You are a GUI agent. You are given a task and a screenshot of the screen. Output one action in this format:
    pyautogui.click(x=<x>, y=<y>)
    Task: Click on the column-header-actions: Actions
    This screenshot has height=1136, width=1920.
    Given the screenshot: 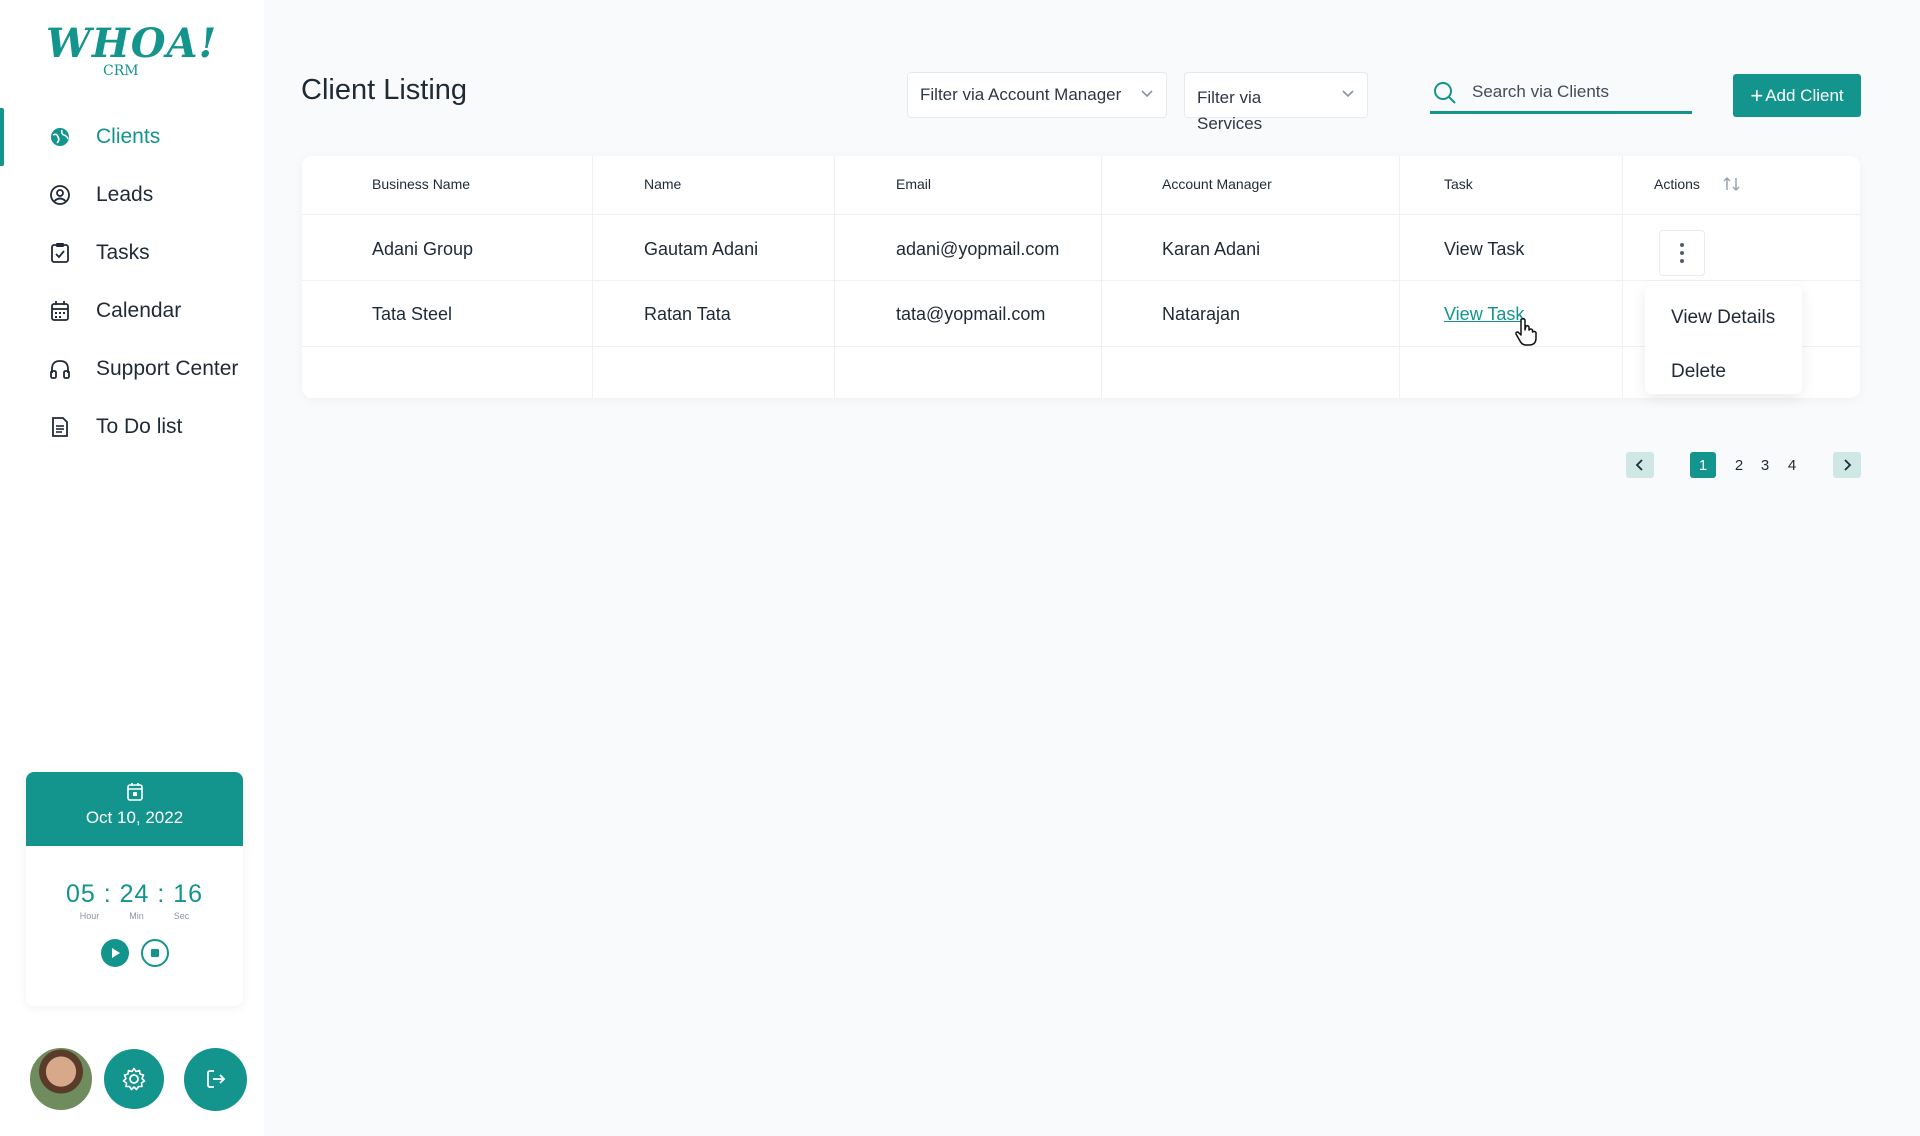 What is the action you would take?
    pyautogui.click(x=1677, y=184)
    